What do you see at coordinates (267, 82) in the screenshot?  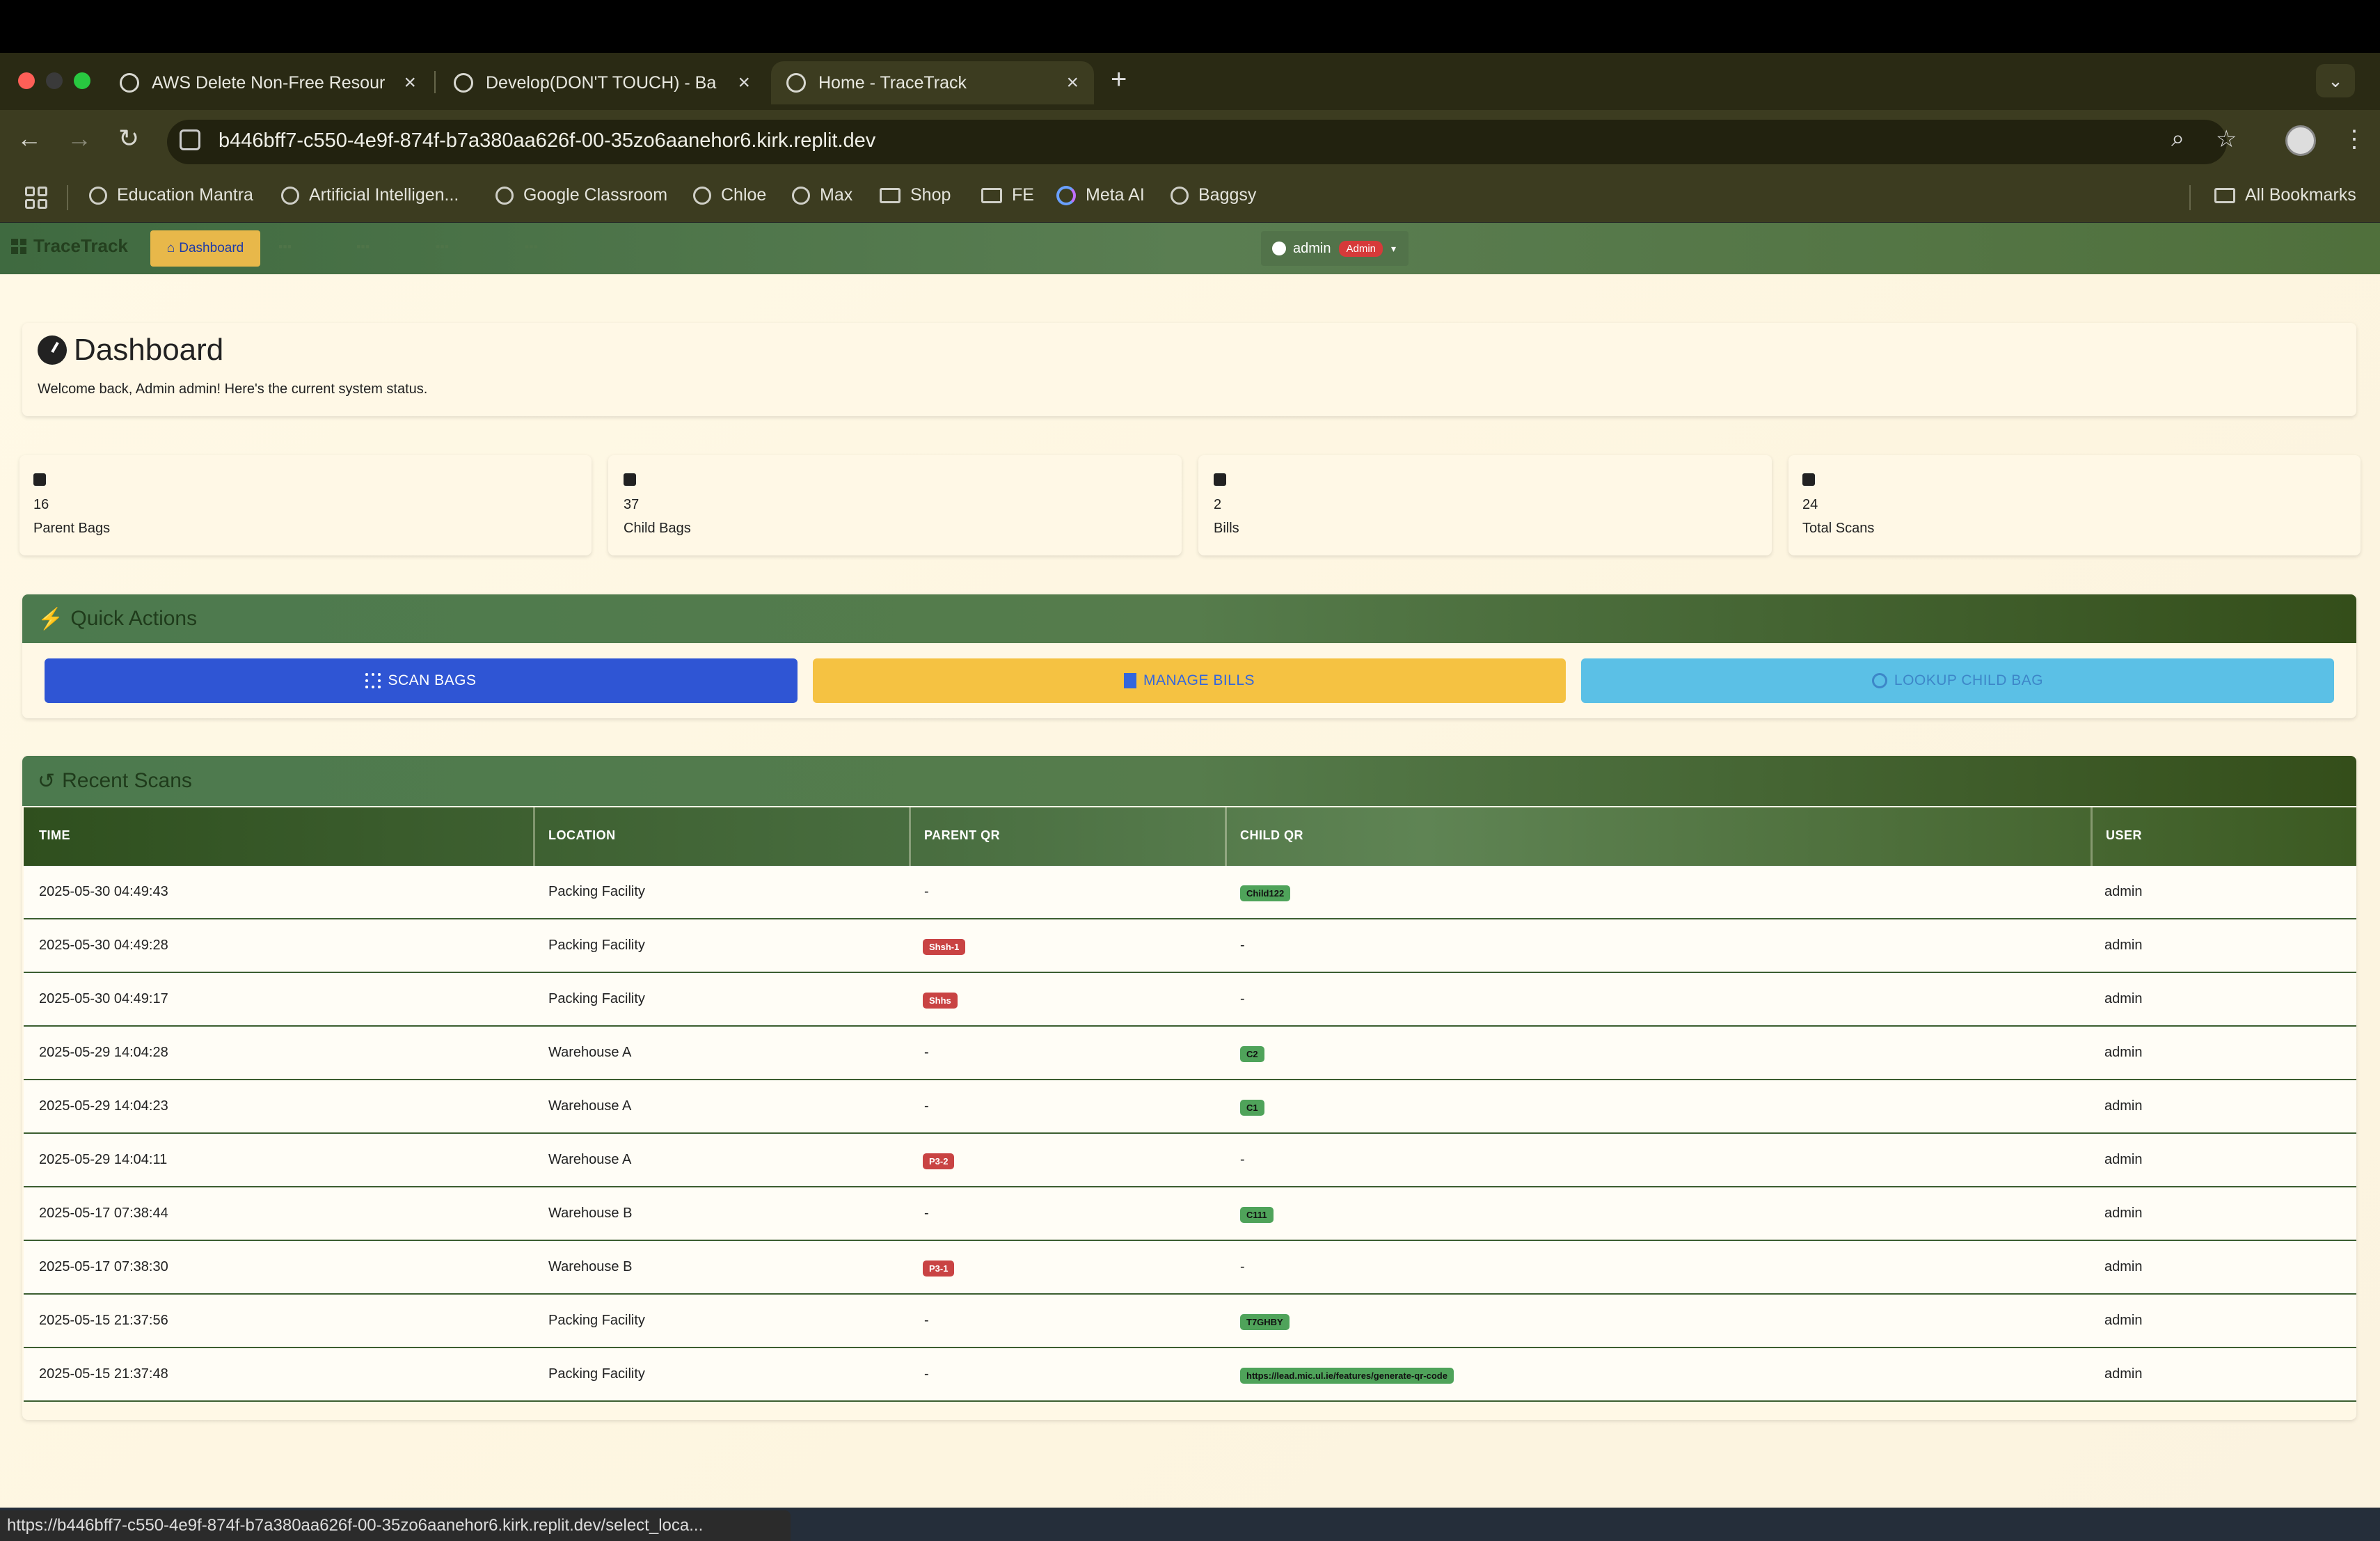 I see `browser-tab-aws: AWS Delete Non-Free Resour ×` at bounding box center [267, 82].